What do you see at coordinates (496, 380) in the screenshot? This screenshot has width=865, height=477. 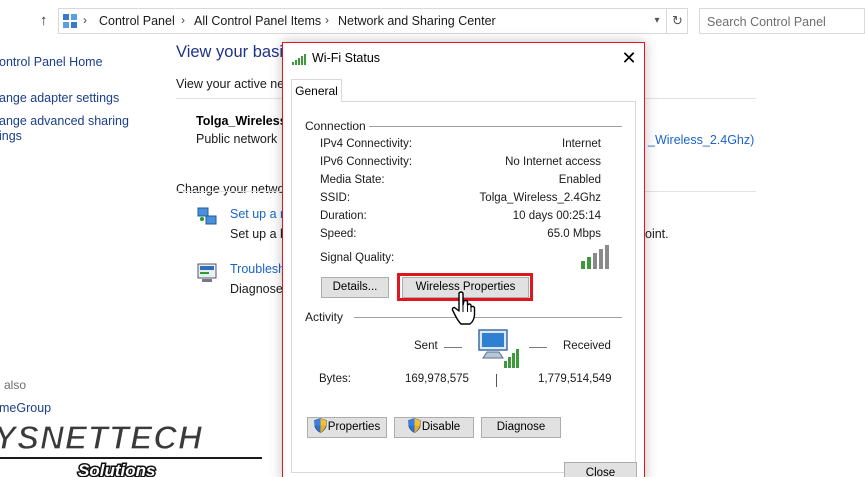 I see `bytes-divider` at bounding box center [496, 380].